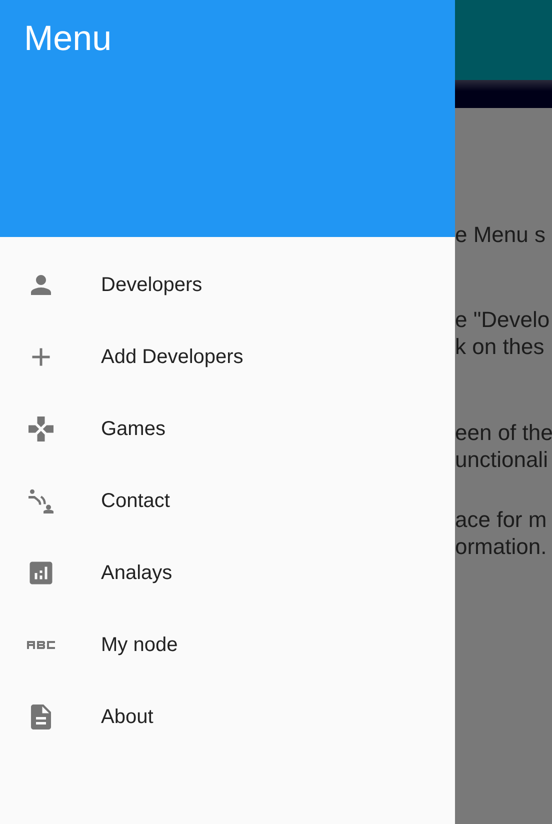  I want to click on menu-item: My node, so click(227, 645).